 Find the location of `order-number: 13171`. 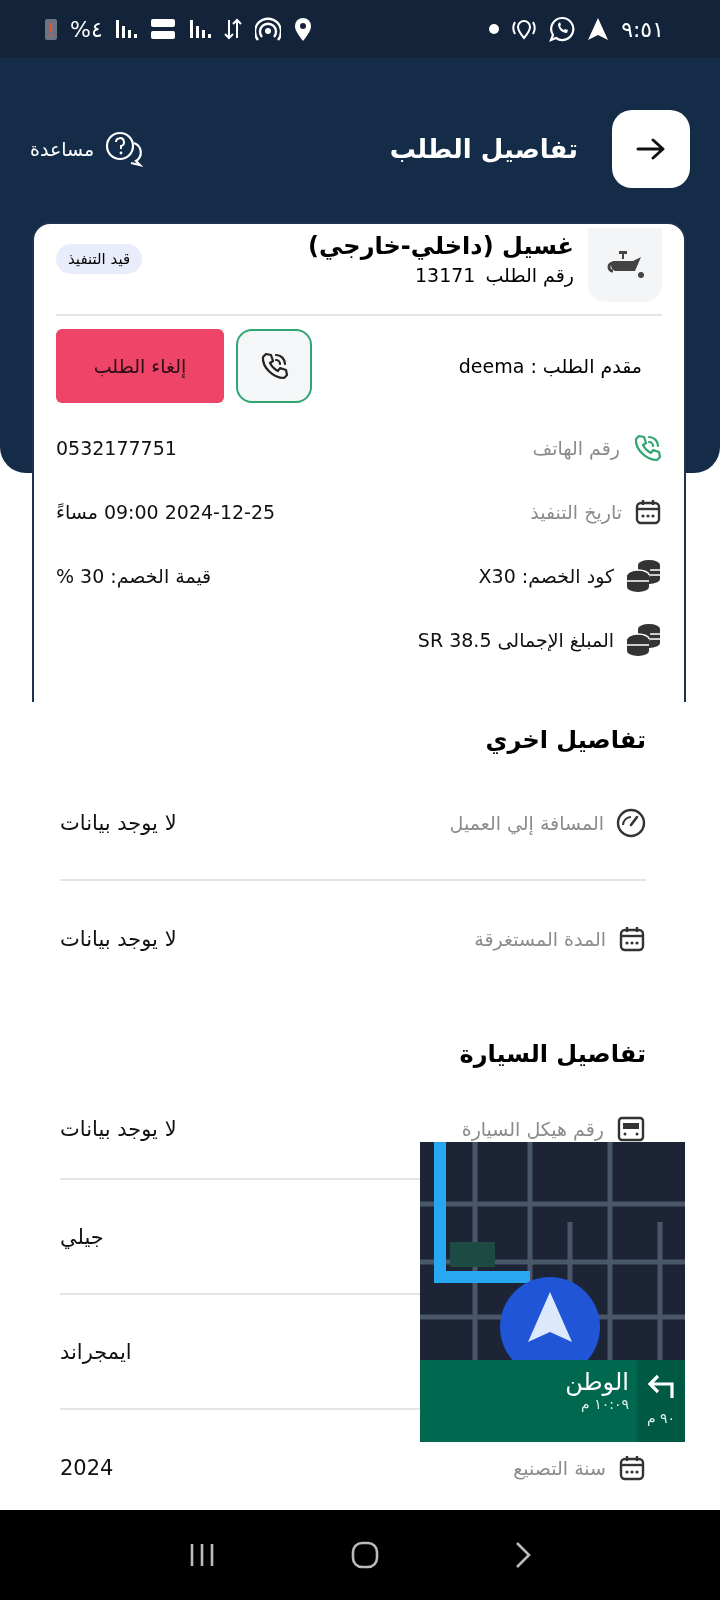

order-number: 13171 is located at coordinates (445, 275).